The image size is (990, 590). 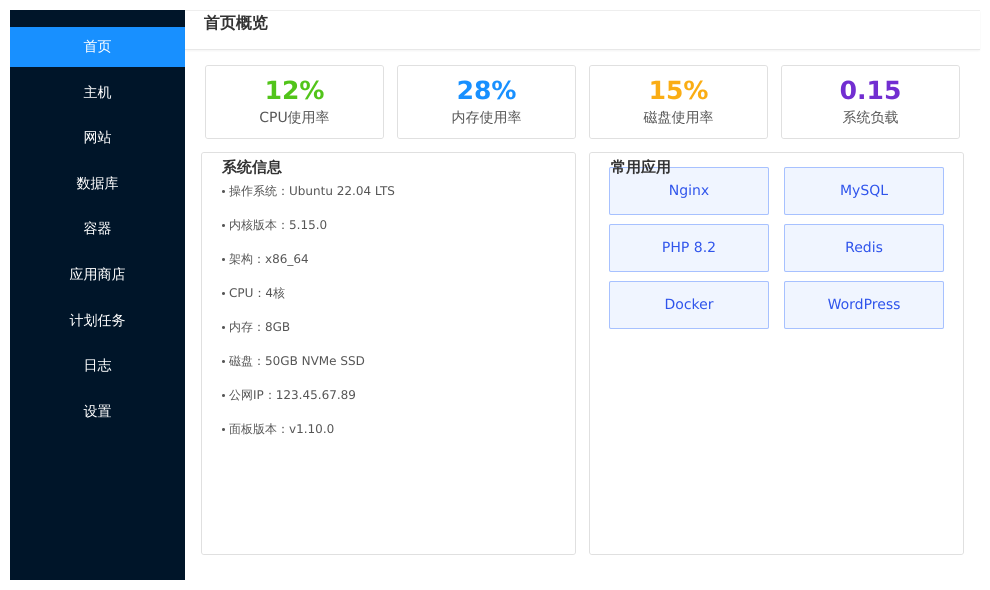 What do you see at coordinates (97, 229) in the screenshot?
I see `nav-item: 容器` at bounding box center [97, 229].